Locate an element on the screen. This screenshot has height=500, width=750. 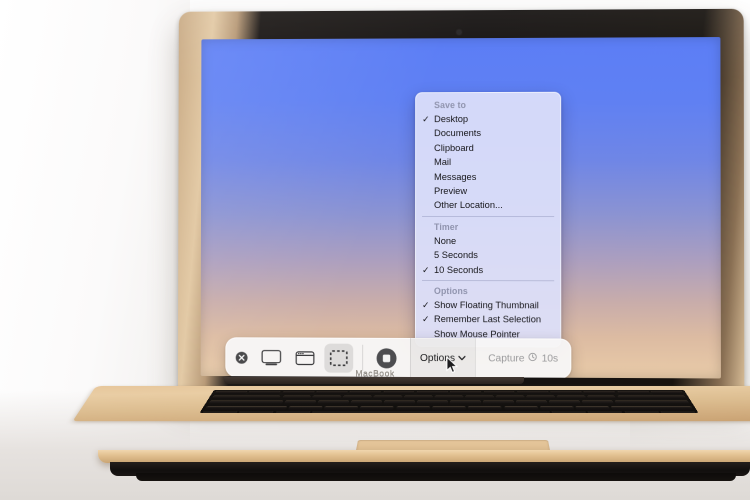
menu-item-label: Messages is located at coordinates (455, 176).